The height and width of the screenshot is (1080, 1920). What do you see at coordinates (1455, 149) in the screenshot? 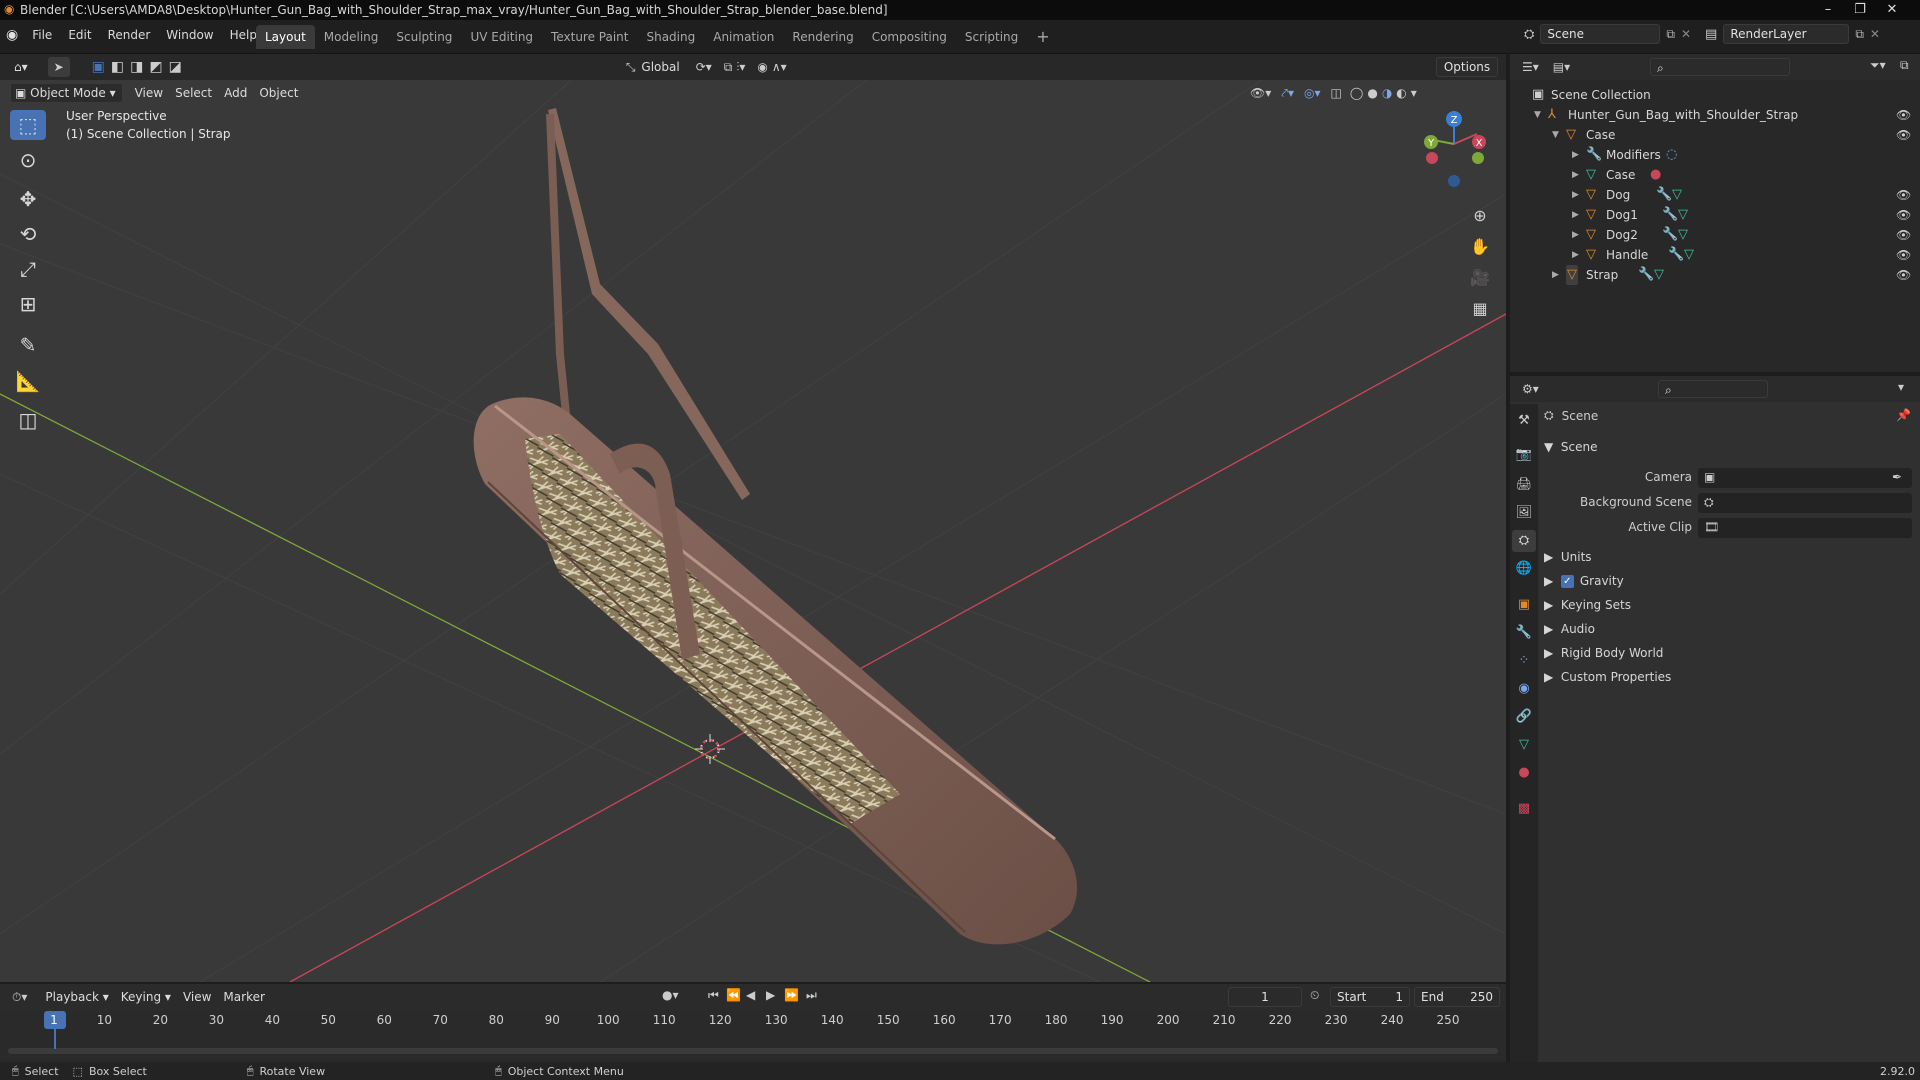
I see `navigation-gizmo: Z X Y` at bounding box center [1455, 149].